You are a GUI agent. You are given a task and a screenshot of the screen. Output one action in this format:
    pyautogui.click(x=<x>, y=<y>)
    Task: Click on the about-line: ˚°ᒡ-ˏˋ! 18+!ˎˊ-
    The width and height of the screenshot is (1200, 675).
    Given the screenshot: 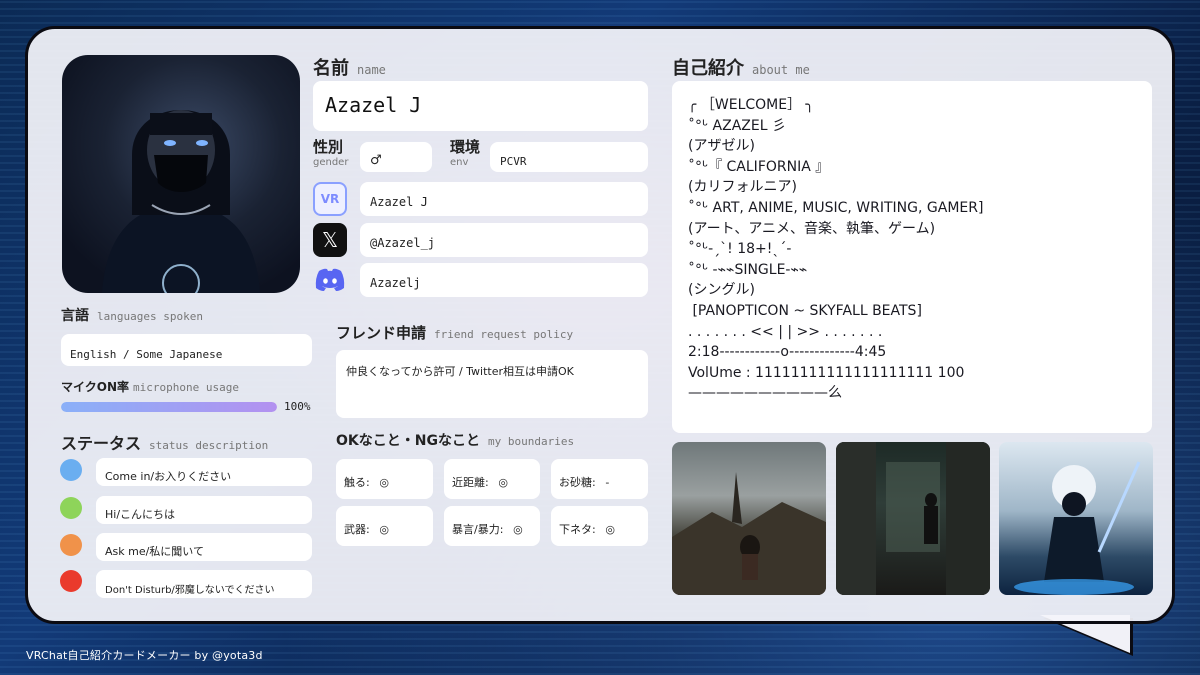 What is the action you would take?
    pyautogui.click(x=740, y=249)
    